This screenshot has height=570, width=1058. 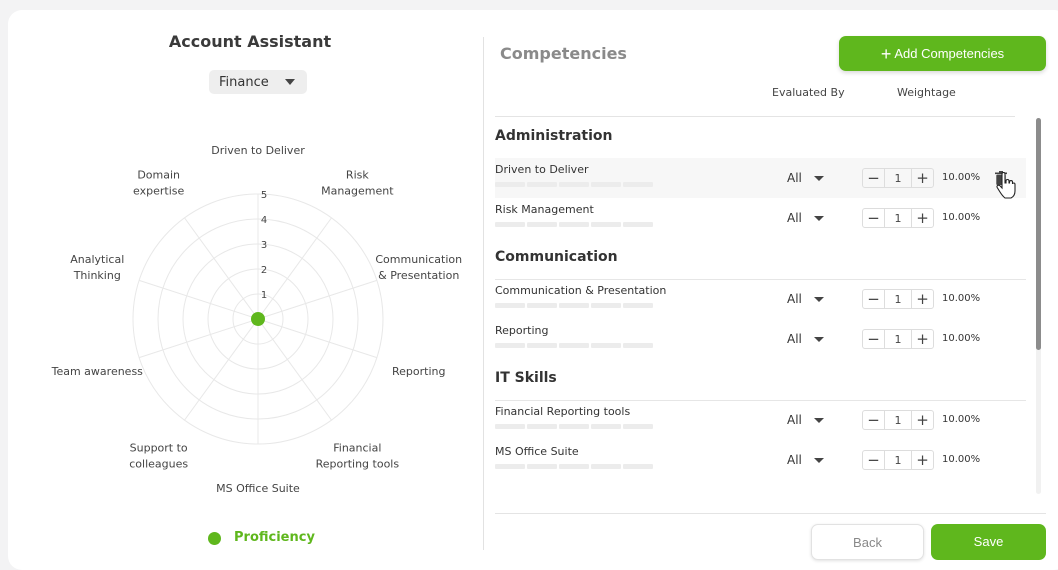 I want to click on competency-row: MS Office Suite All − 1 + 10.00%, so click(x=760, y=460).